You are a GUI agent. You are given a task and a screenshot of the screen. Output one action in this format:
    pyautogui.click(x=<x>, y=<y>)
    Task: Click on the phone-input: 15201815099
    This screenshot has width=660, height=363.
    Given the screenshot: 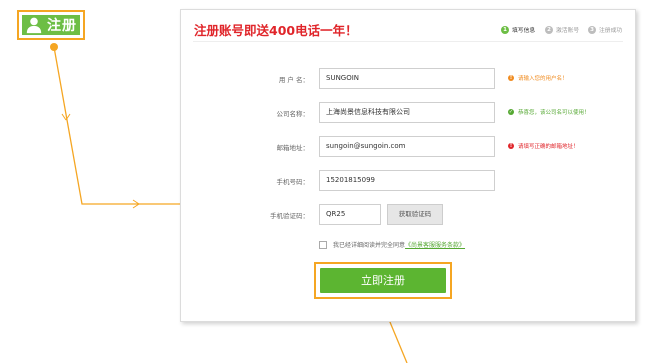 What is the action you would take?
    pyautogui.click(x=407, y=180)
    